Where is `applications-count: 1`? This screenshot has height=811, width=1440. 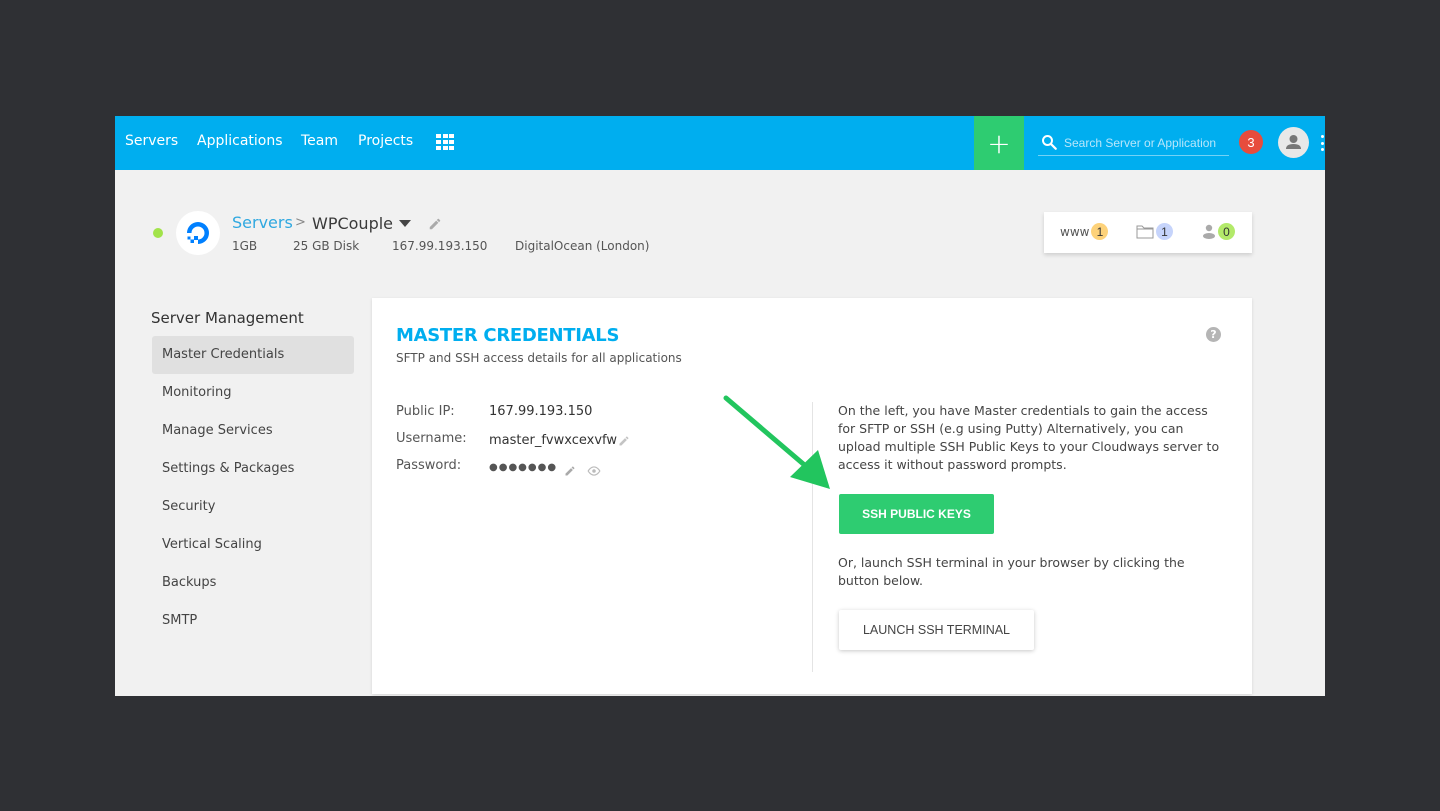
applications-count: 1 is located at coordinates (1100, 231).